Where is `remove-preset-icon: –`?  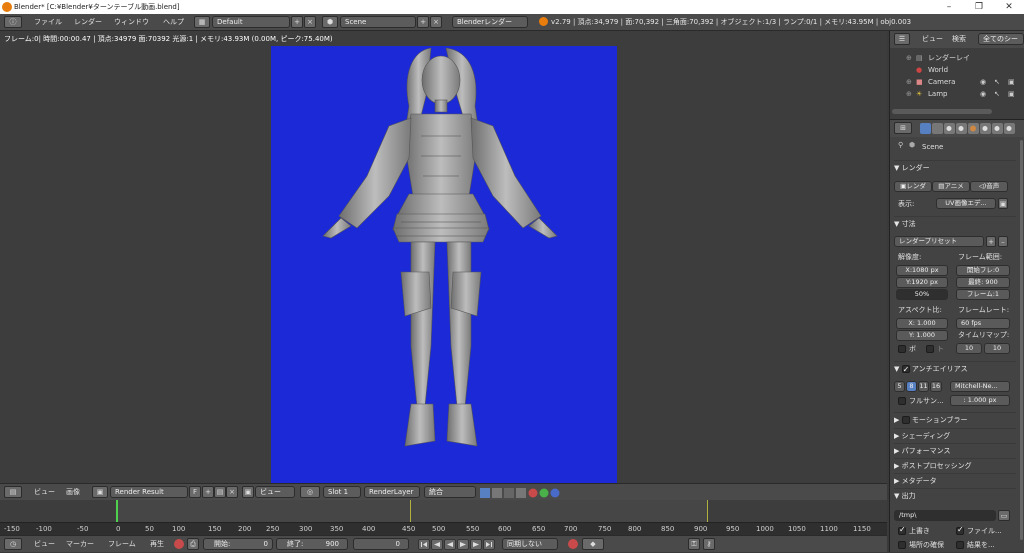 remove-preset-icon: – is located at coordinates (1003, 241).